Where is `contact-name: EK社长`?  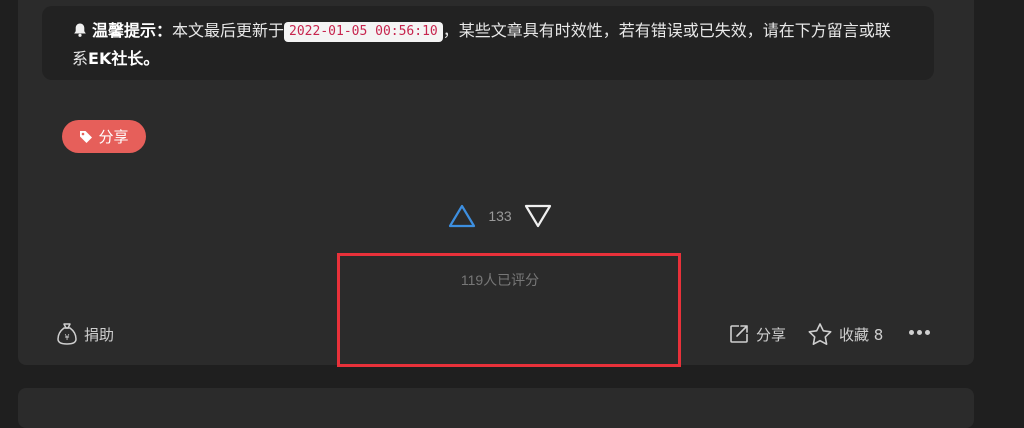
contact-name: EK社长 is located at coordinates (116, 58).